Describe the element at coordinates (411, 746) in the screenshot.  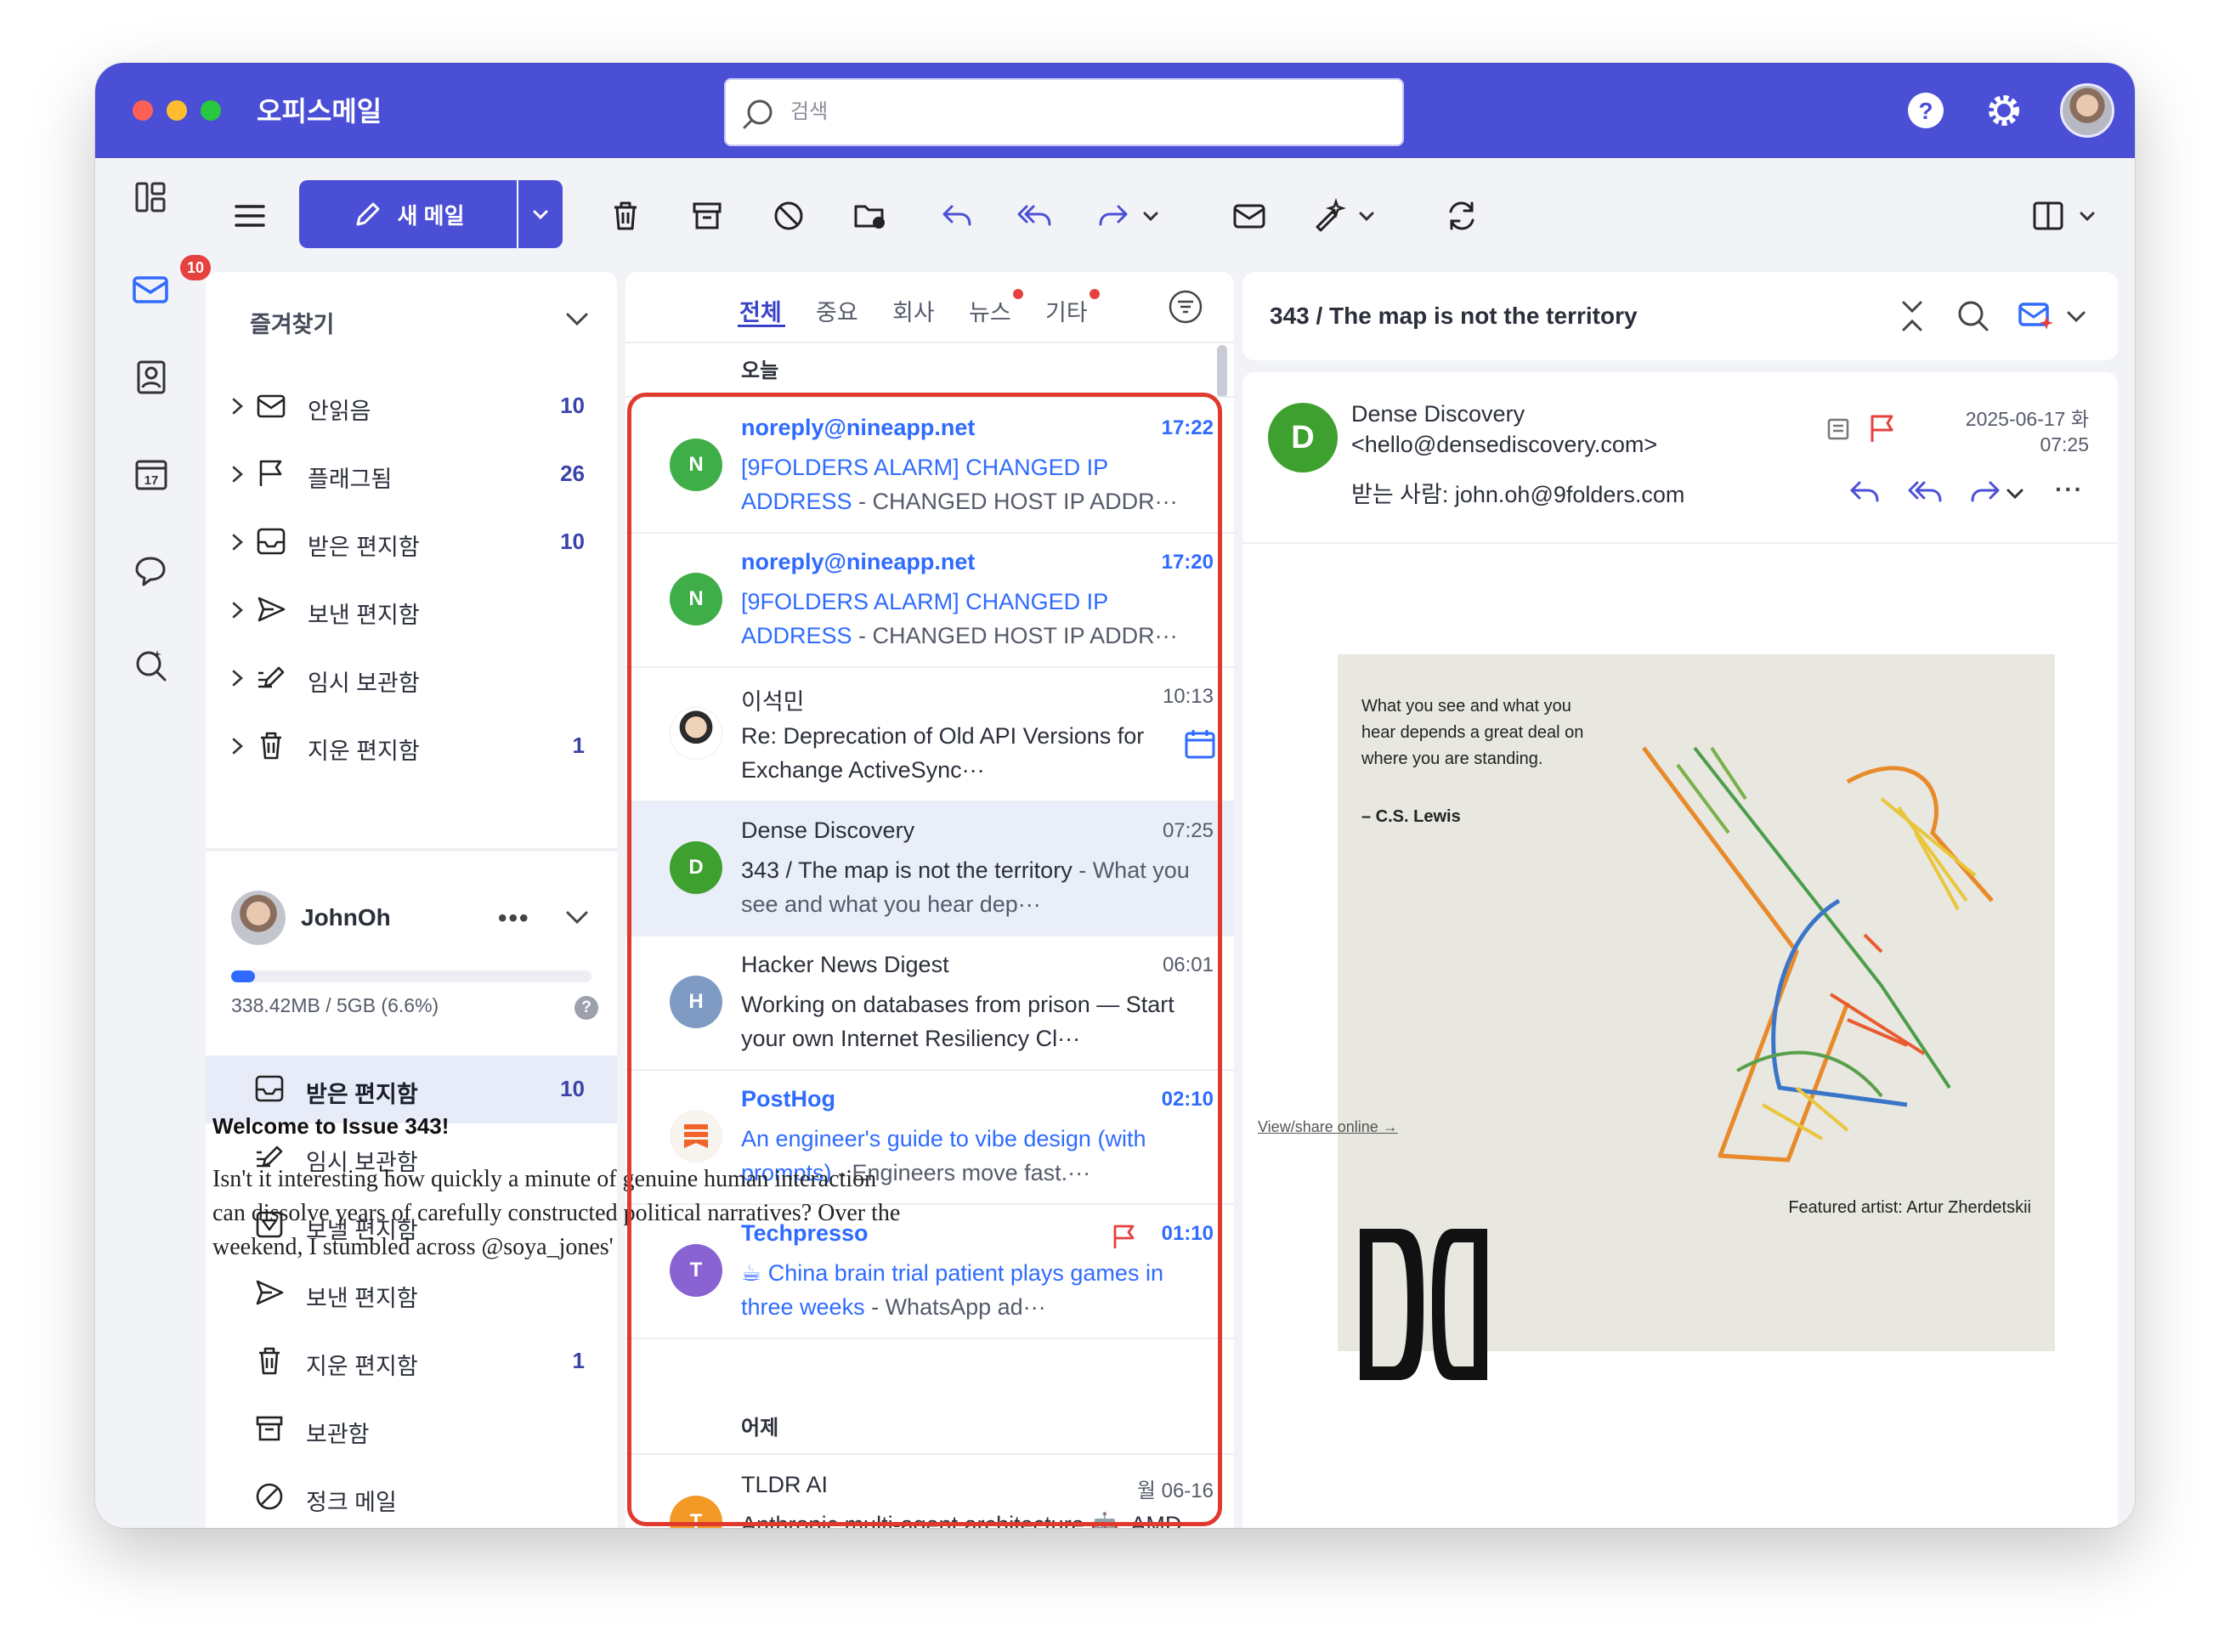
I see `favorites-folder-5: 지운 편지함 1` at that location.